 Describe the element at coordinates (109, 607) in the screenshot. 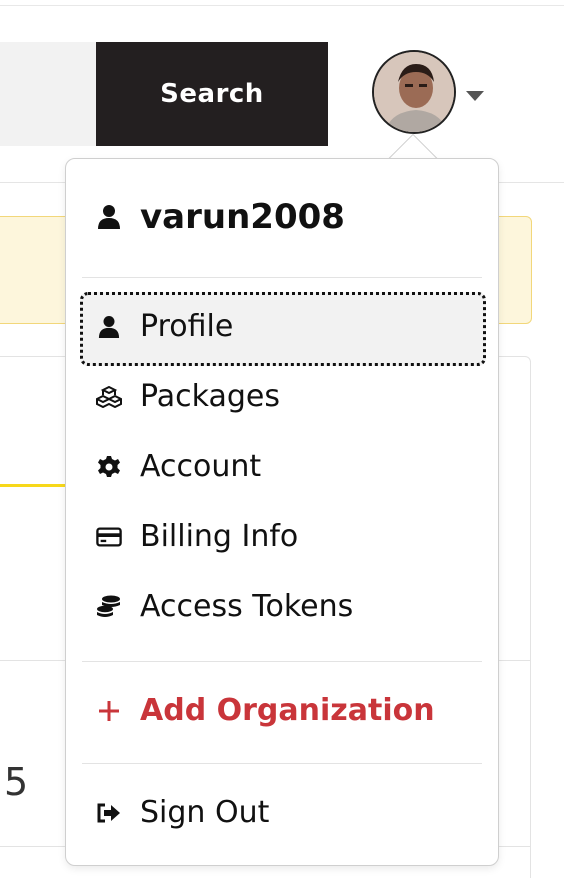

I see `coins-icon` at that location.